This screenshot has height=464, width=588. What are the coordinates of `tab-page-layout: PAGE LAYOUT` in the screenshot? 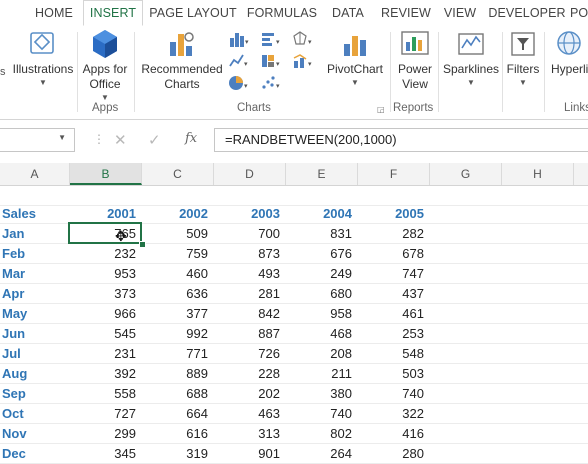 It's located at (193, 13).